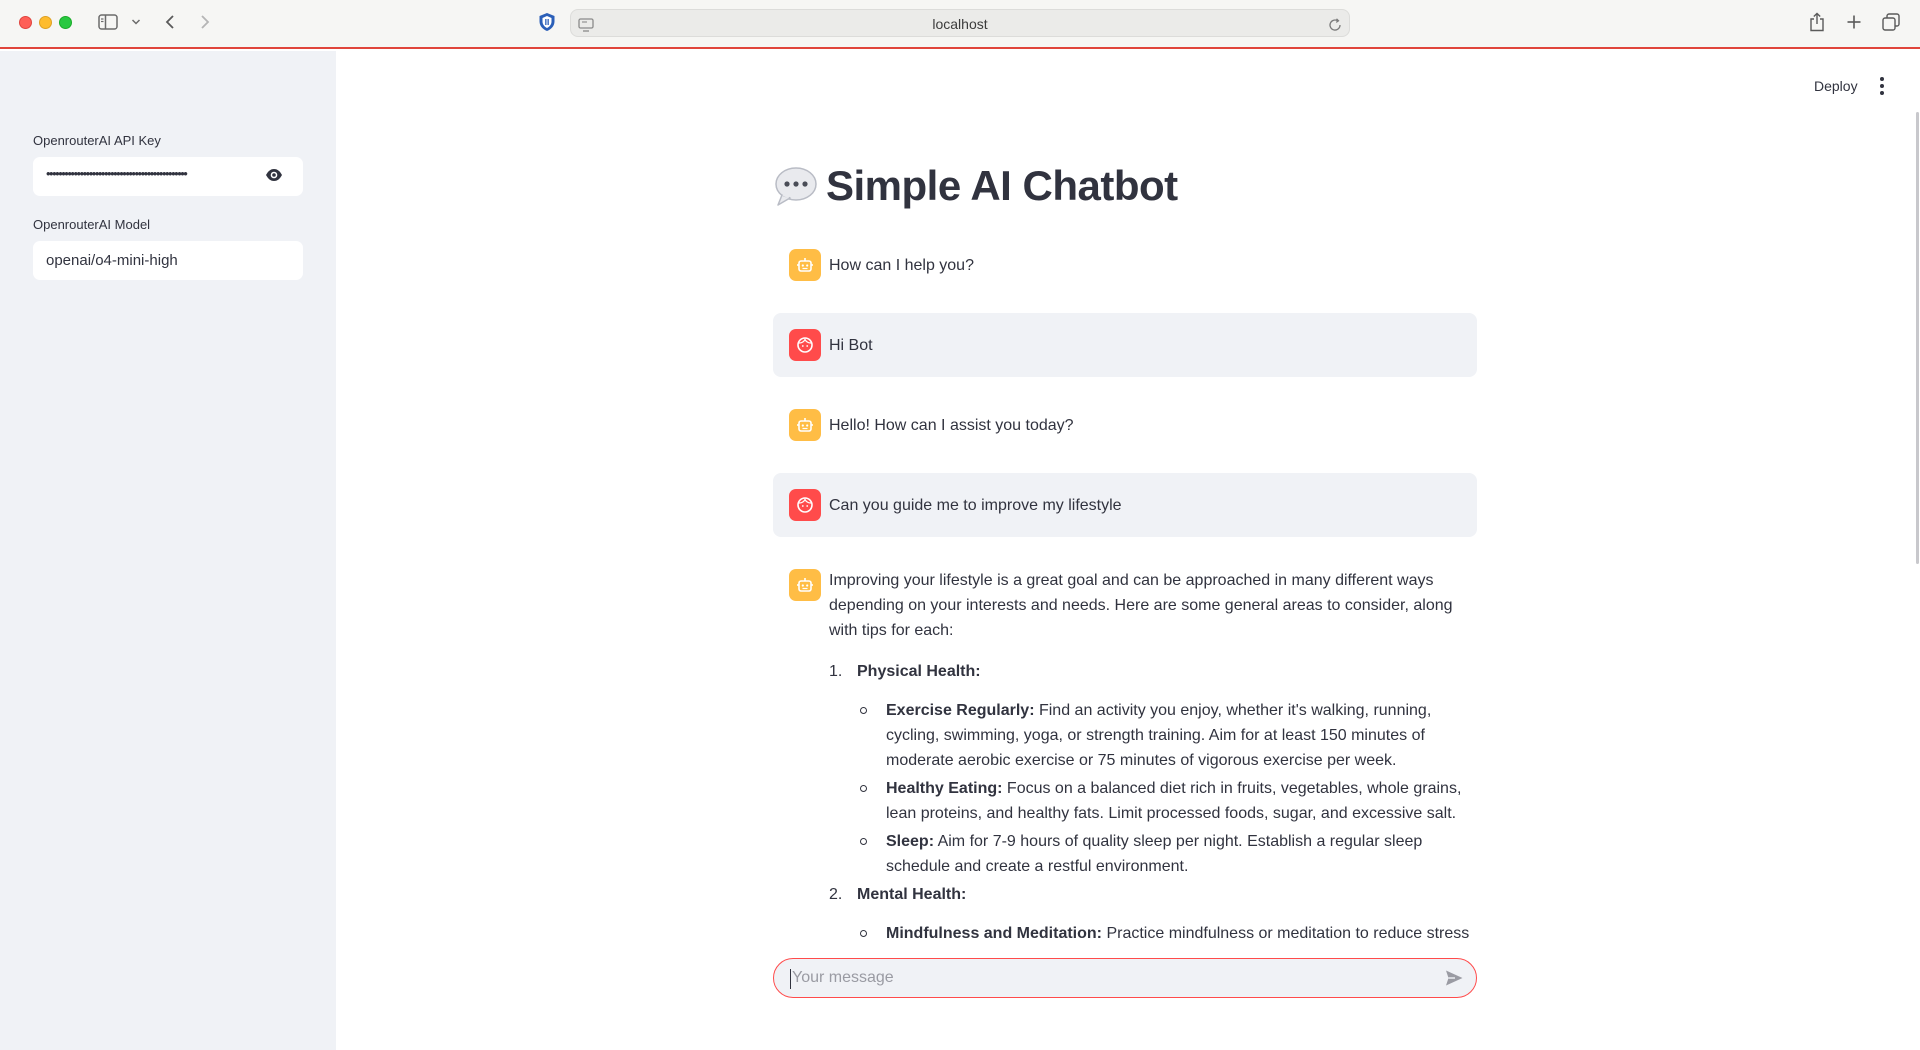 Image resolution: width=1920 pixels, height=1050 pixels. I want to click on model-field: openai/o4-mini-high, so click(168, 260).